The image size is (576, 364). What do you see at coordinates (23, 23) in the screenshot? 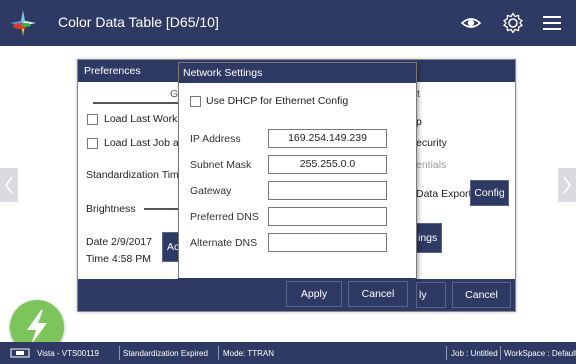
I see `app-logo-icon` at bounding box center [23, 23].